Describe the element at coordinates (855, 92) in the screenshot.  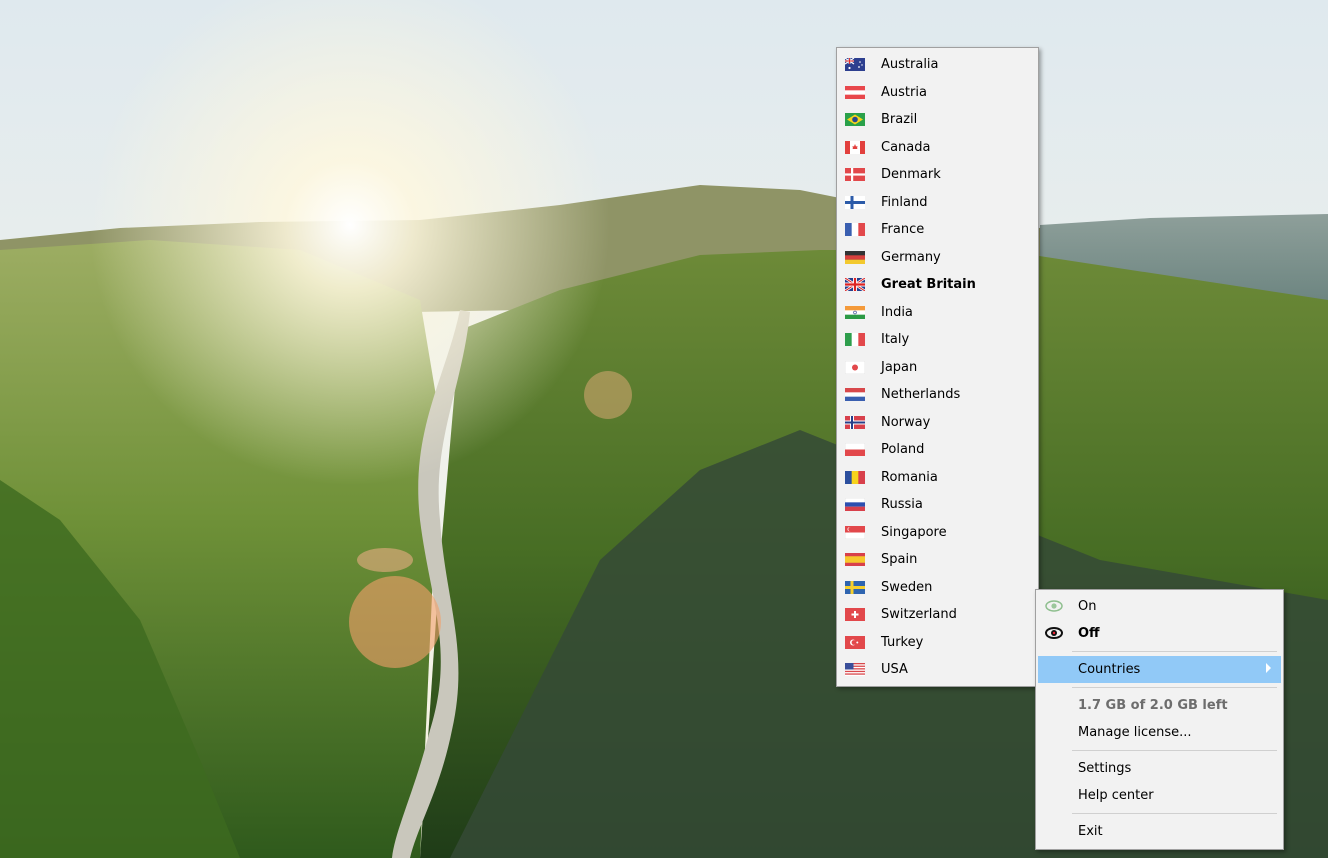
I see `austria-flag-icon` at that location.